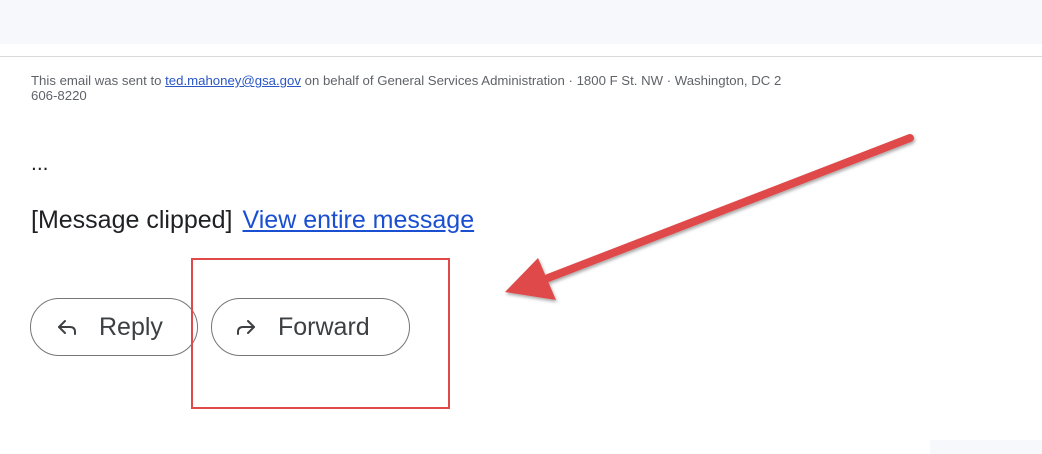  I want to click on message-clipped-row: [Message clipped] View entire message, so click(252, 220).